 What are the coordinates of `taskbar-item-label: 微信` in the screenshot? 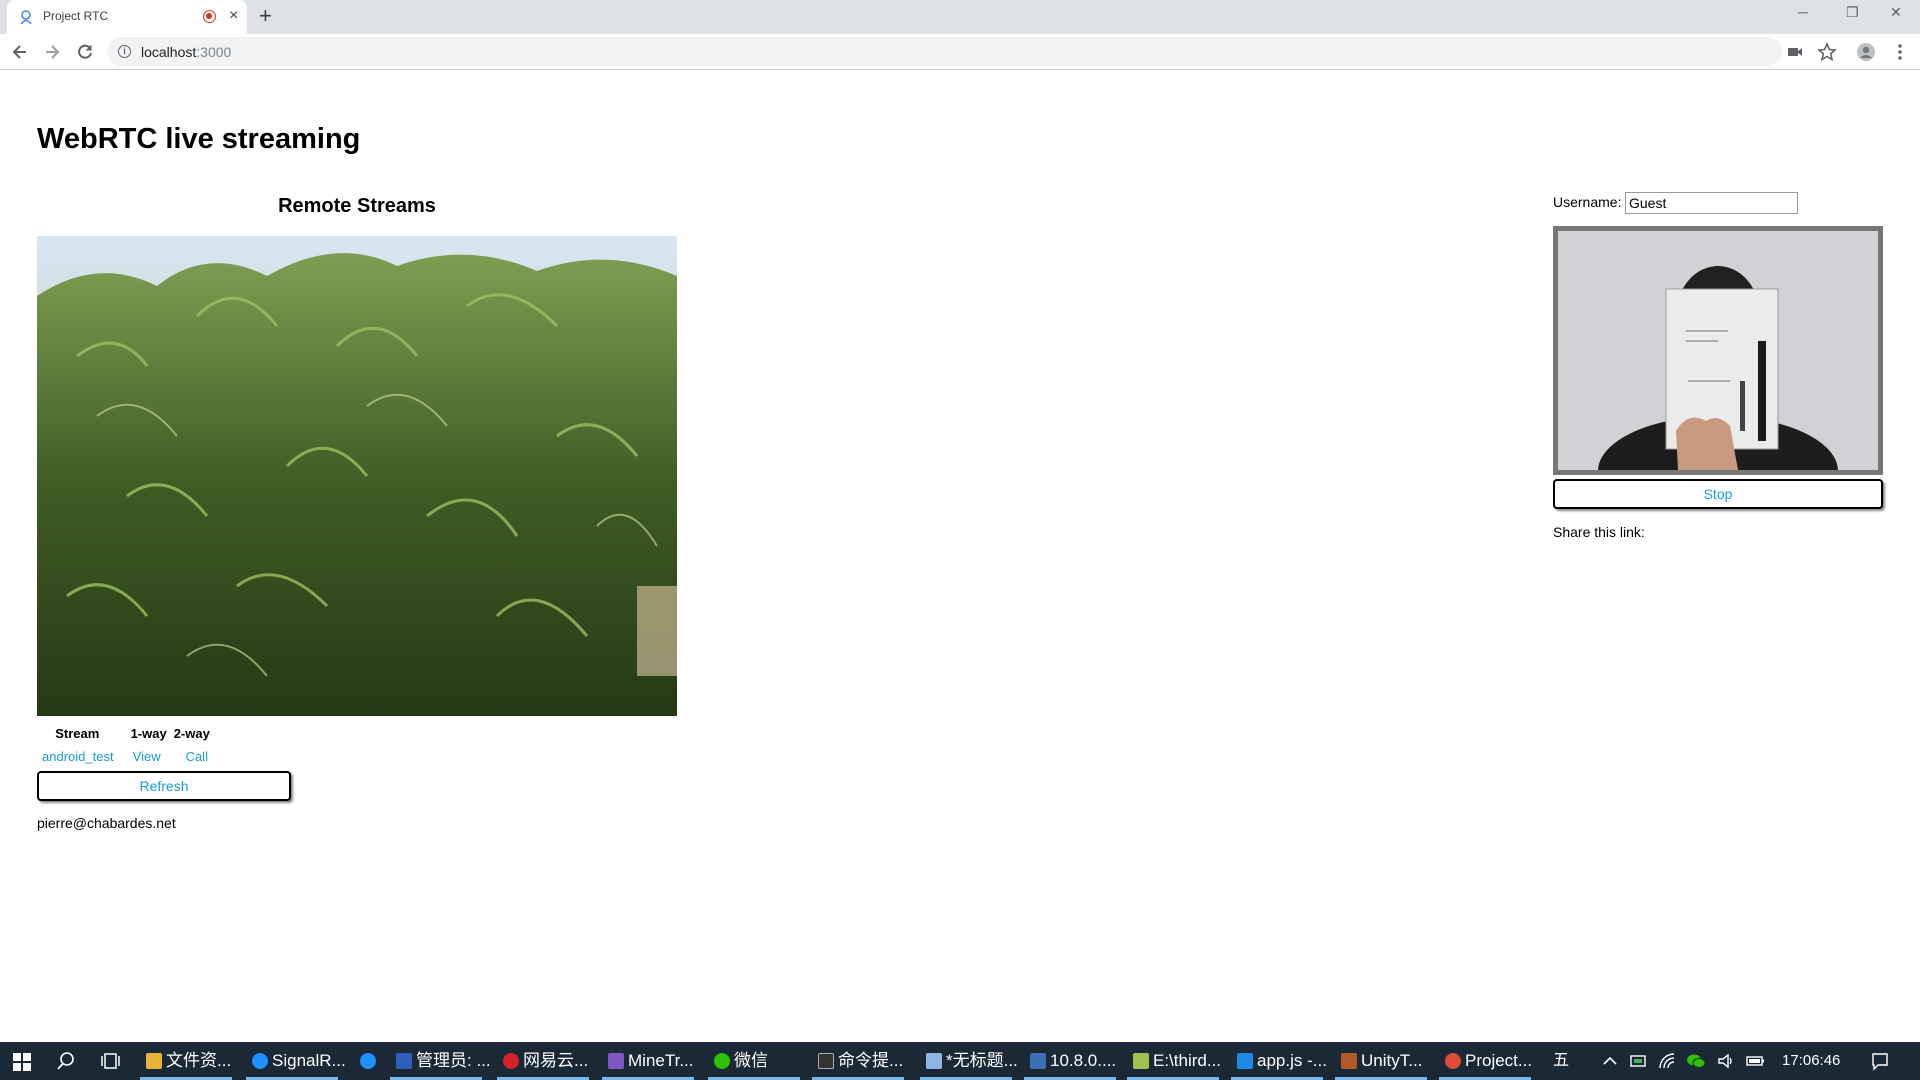 It's located at (751, 1060).